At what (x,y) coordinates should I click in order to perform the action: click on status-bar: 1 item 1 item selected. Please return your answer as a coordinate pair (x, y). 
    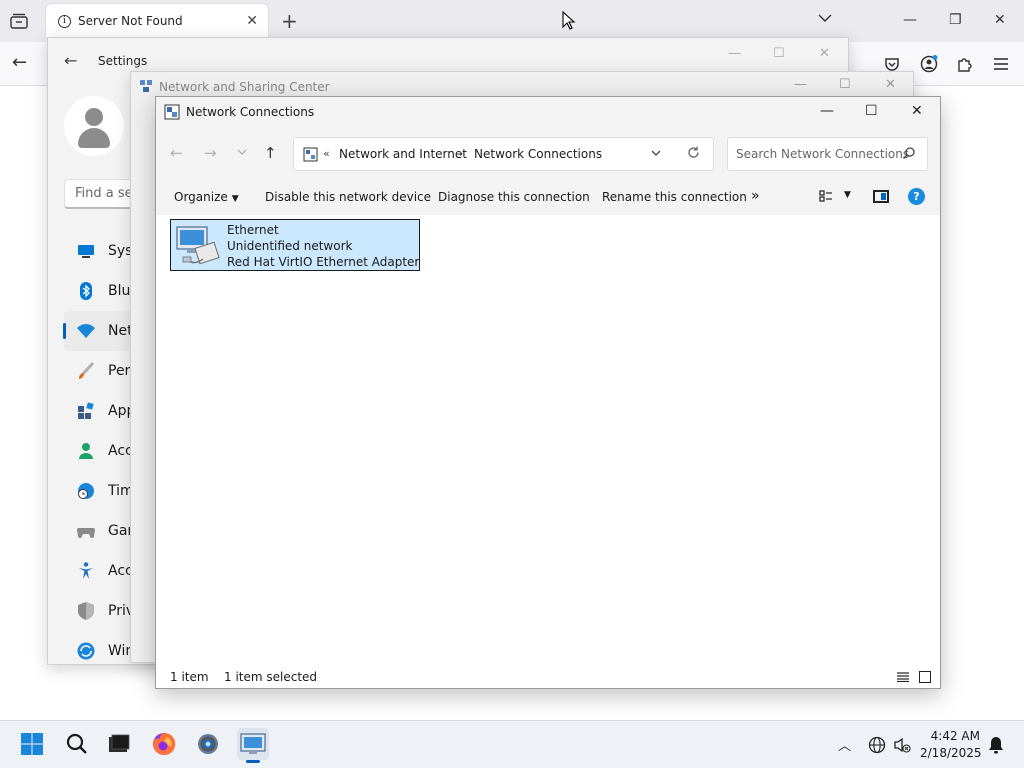
    Looking at the image, I should click on (548, 678).